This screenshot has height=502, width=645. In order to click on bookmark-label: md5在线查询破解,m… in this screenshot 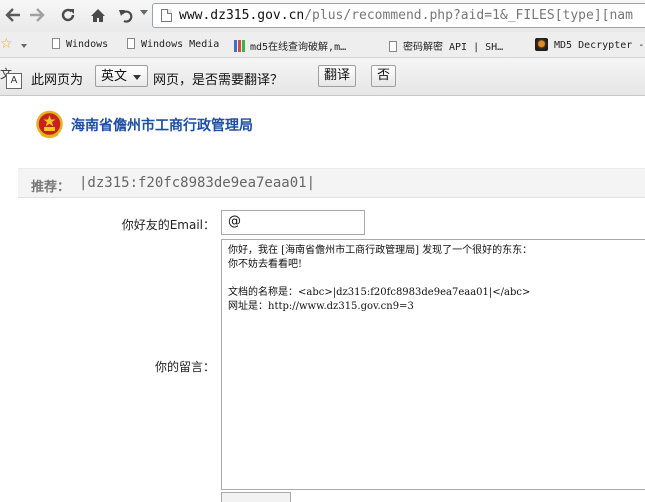, I will do `click(298, 47)`.